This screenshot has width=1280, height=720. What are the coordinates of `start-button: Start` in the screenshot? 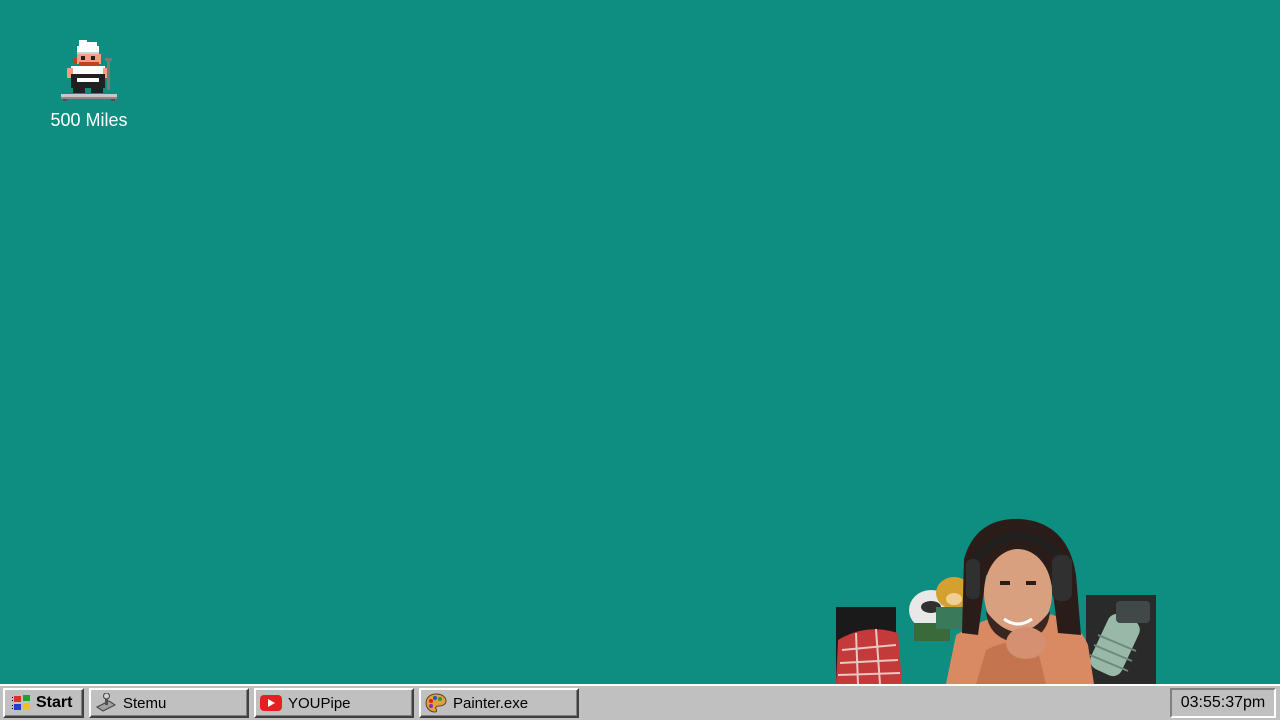 It's located at (43, 703).